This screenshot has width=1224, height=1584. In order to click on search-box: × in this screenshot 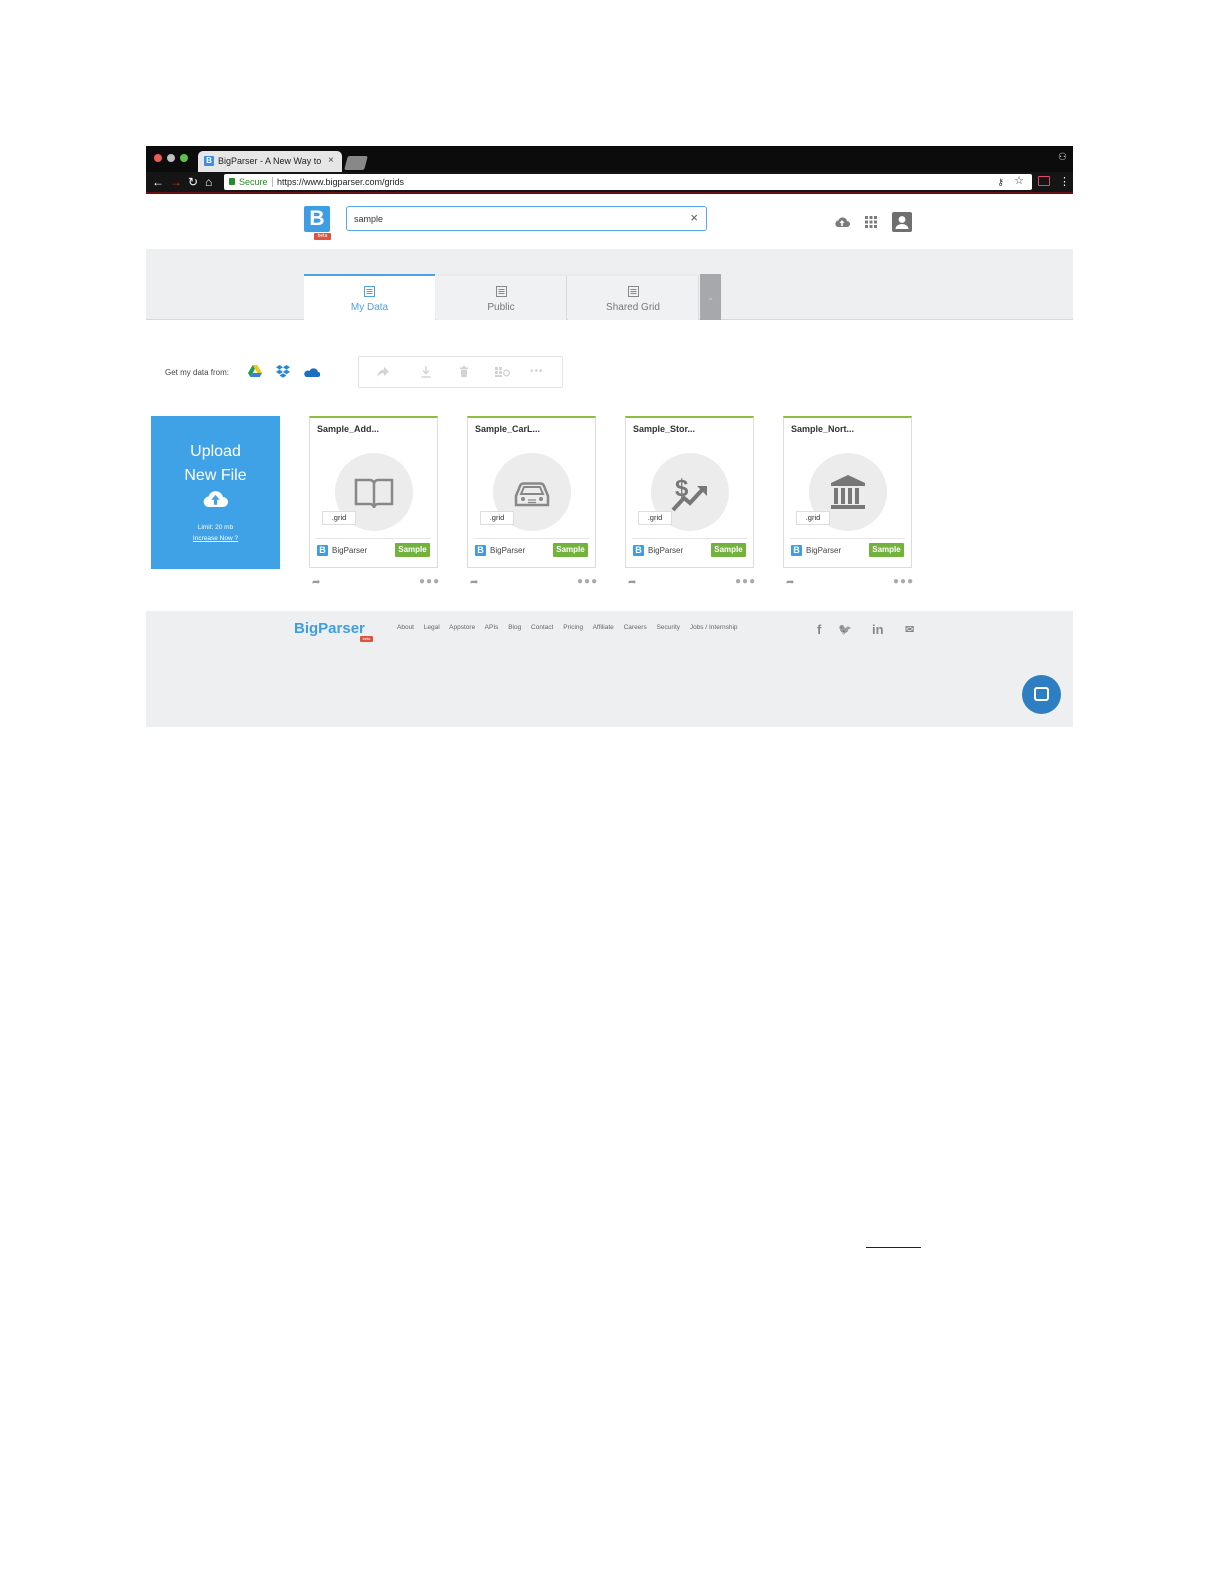, I will do `click(526, 218)`.